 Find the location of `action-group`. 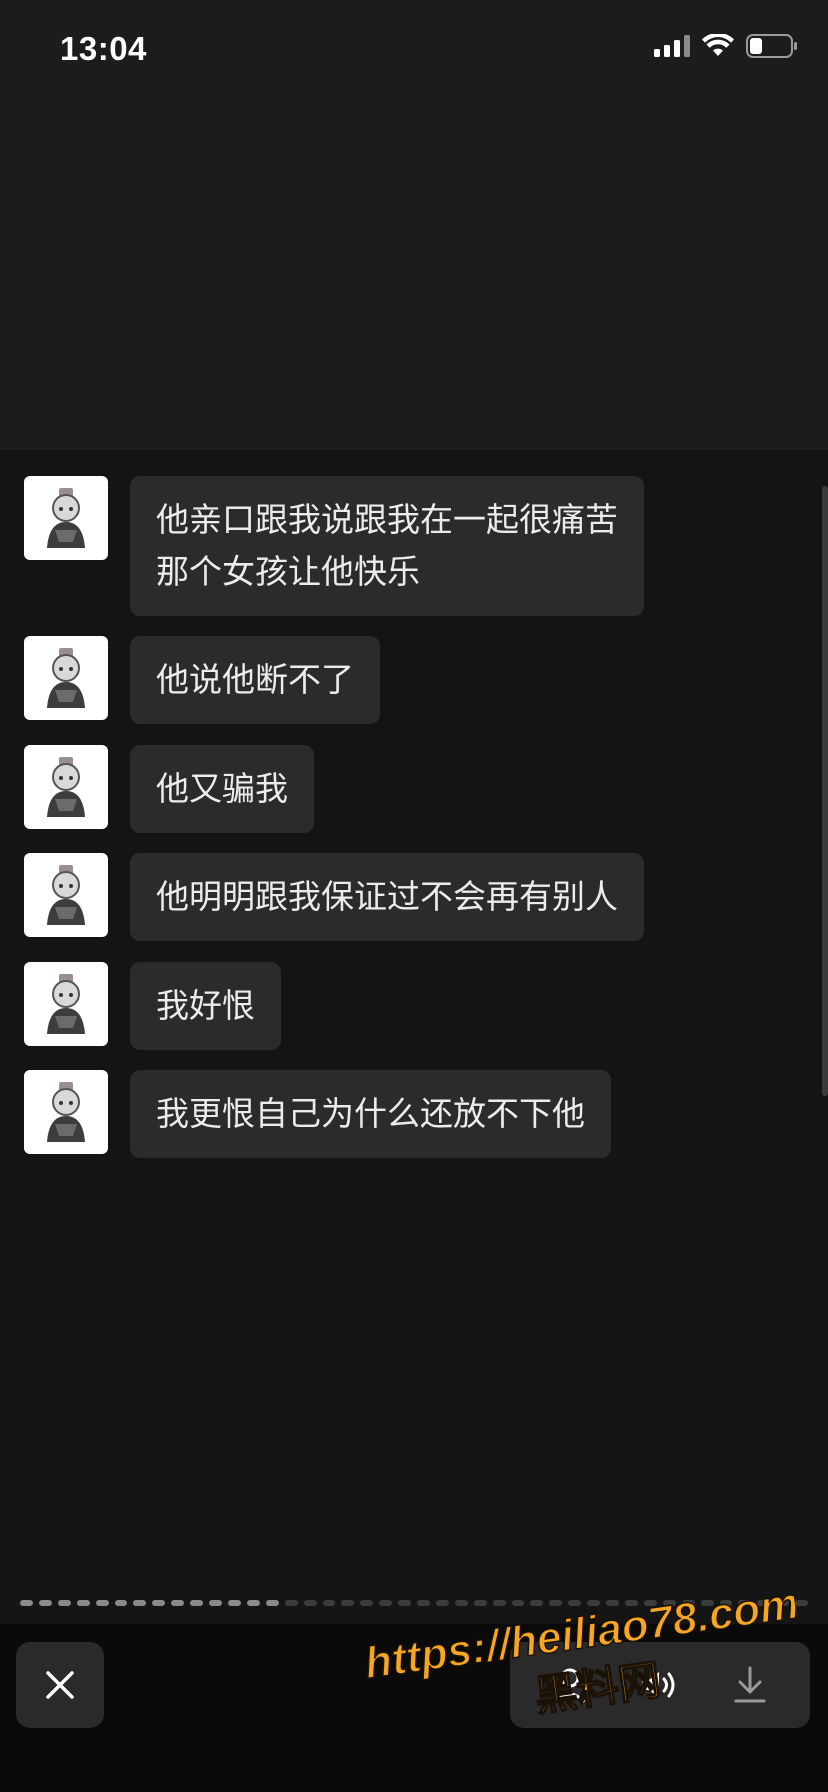

action-group is located at coordinates (660, 1685).